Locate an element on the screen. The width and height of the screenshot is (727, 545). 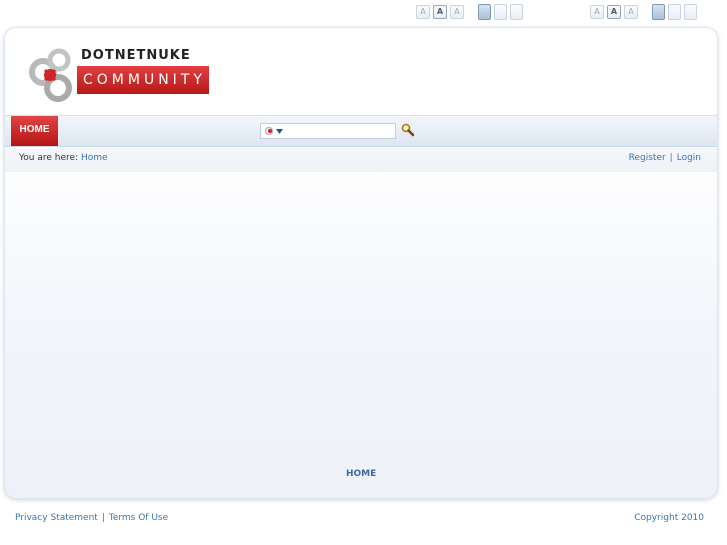
breadcrumb-home-link: Home is located at coordinates (94, 158).